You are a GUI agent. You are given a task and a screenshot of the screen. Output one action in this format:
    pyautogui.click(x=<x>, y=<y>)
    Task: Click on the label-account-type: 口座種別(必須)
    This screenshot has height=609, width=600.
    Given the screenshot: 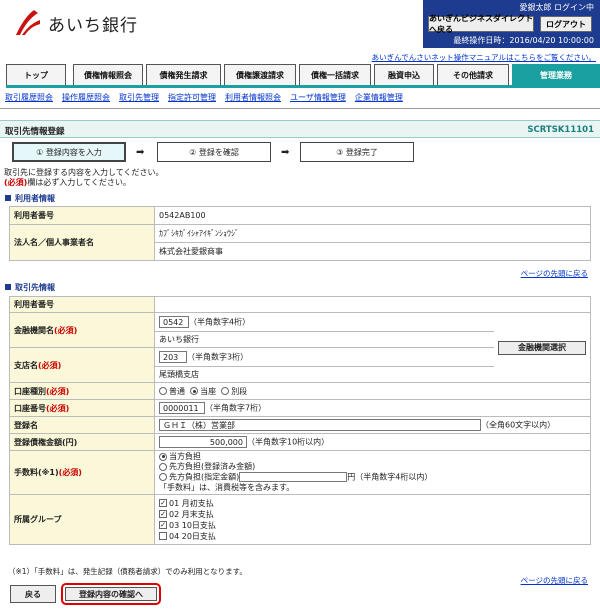 What is the action you would take?
    pyautogui.click(x=82, y=391)
    